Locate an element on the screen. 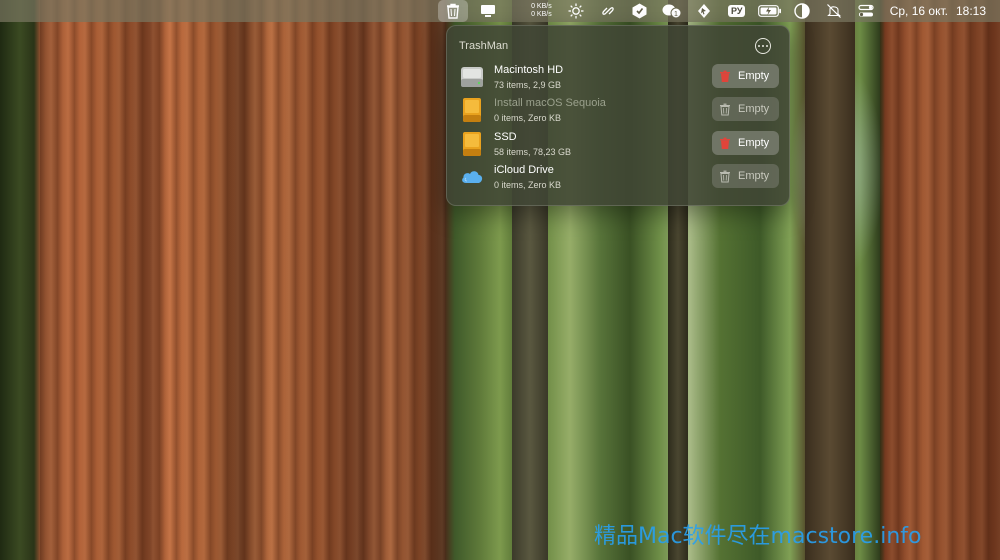  wechat-icon: 1 is located at coordinates (672, 11).